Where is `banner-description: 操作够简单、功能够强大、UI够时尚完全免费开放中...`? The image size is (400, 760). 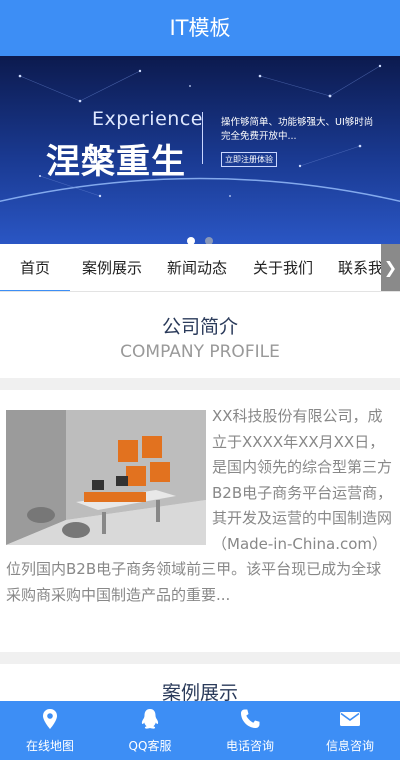 banner-description: 操作够简单、功能够强大、UI够时尚完全免费开放中... is located at coordinates (297, 129).